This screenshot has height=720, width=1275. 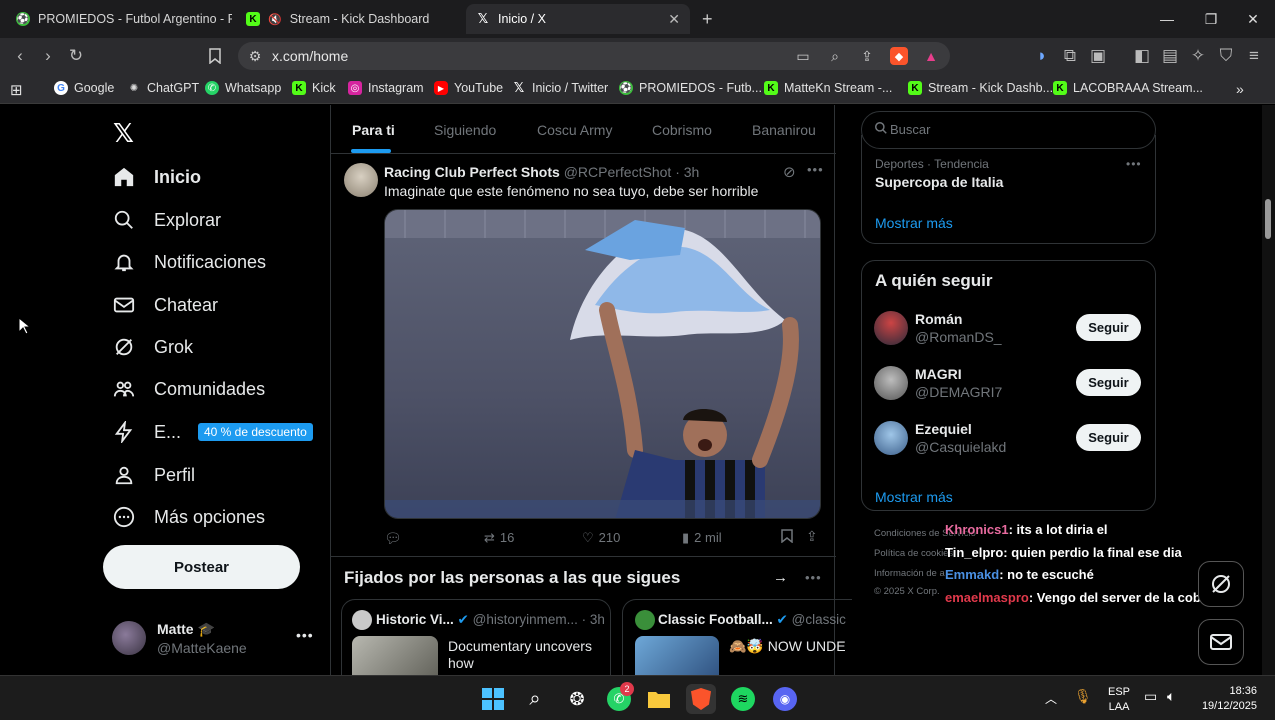 I want to click on reader-icon: ▣, so click(x=1098, y=56).